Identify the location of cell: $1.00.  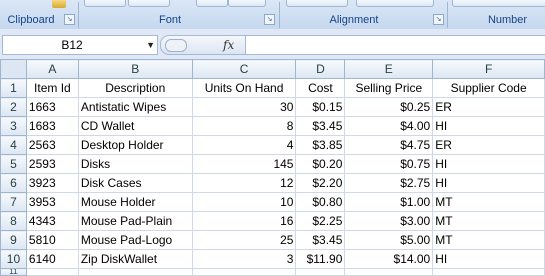
(389, 202).